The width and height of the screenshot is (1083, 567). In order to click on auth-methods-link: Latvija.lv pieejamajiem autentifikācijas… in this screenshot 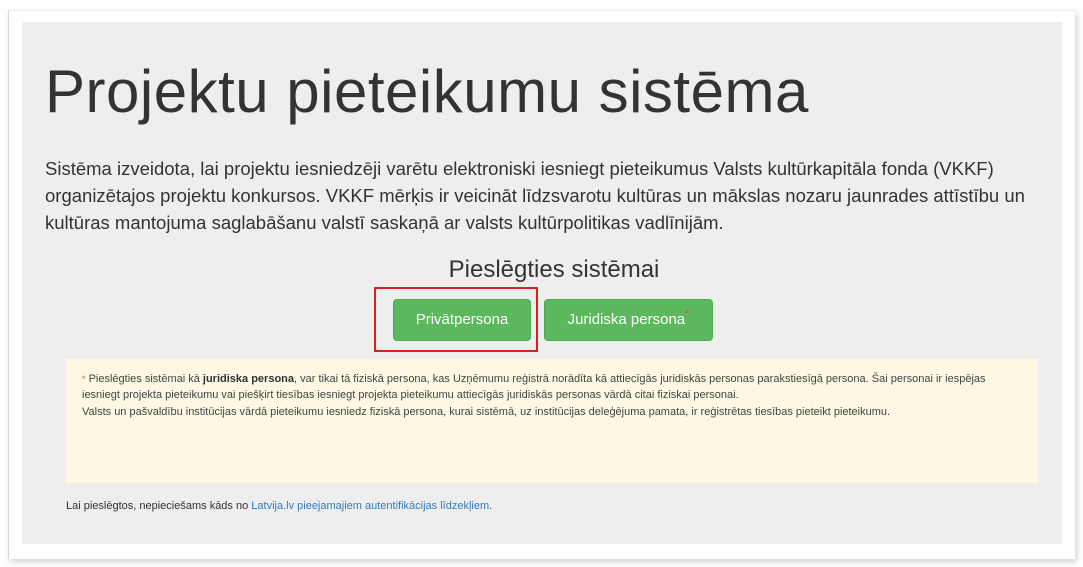, I will do `click(370, 506)`.